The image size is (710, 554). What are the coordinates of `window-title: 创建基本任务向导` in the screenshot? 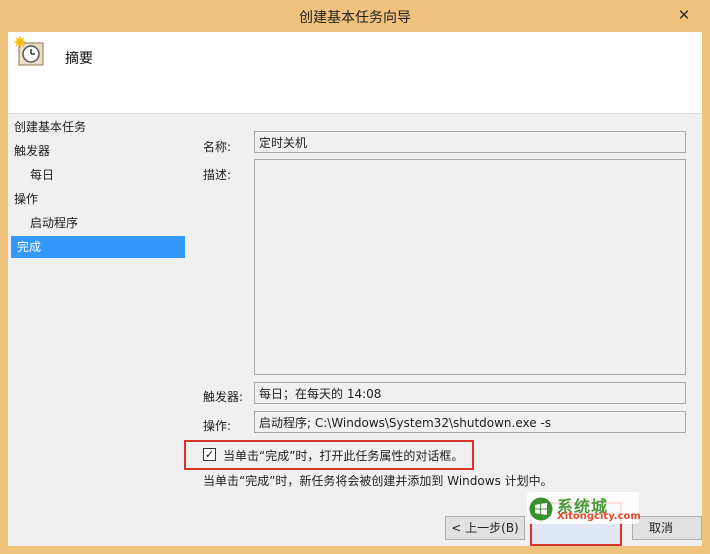 It's located at (355, 18).